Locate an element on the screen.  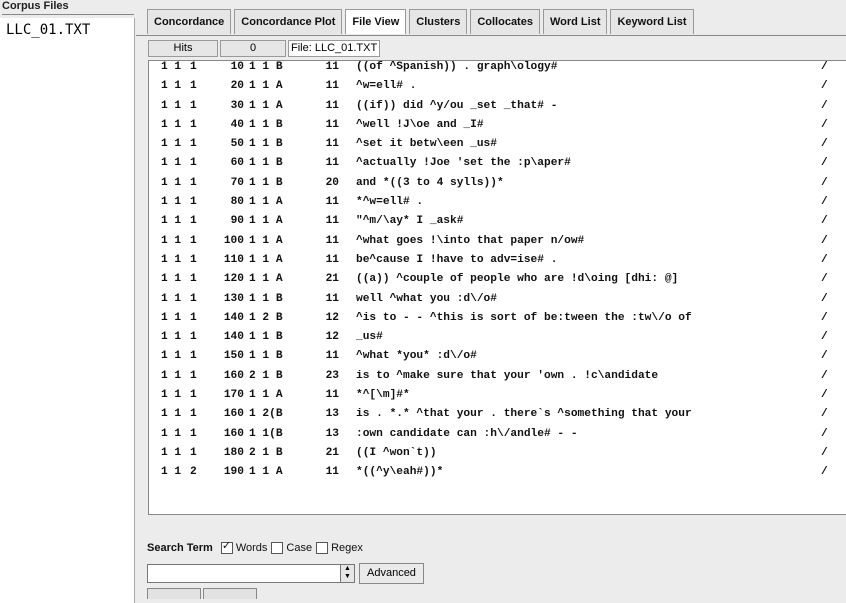
row-n: 80 is located at coordinates (237, 202).